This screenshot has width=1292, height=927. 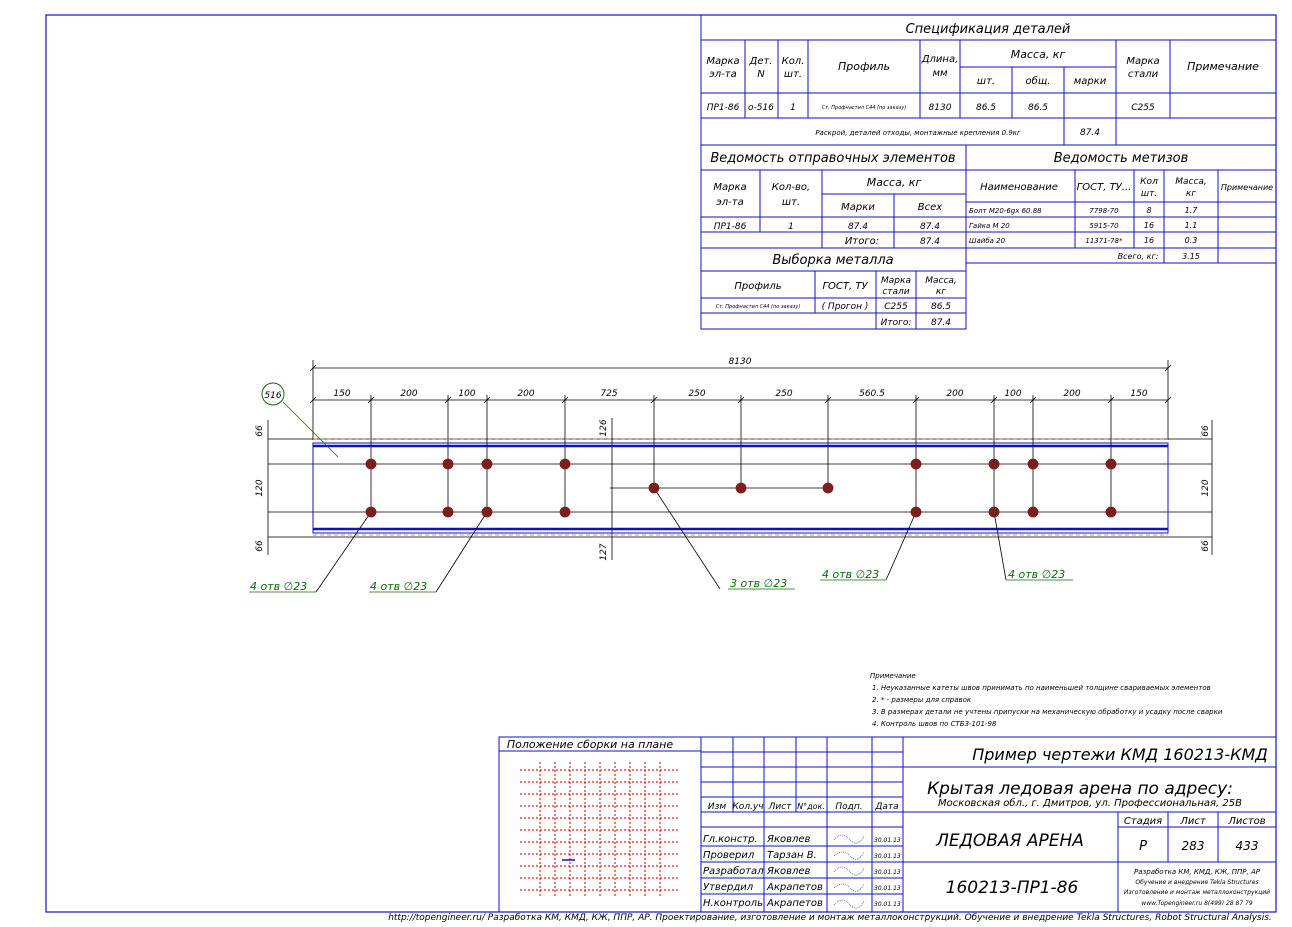 I want to click on shipping-head-marki: Марки, so click(x=858, y=207).